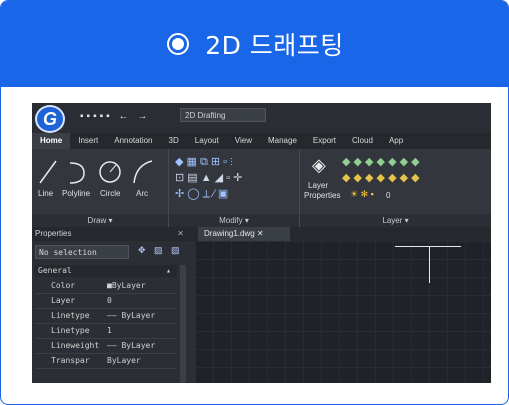 This screenshot has width=509, height=405. I want to click on tab-insert: Insert, so click(88, 141).